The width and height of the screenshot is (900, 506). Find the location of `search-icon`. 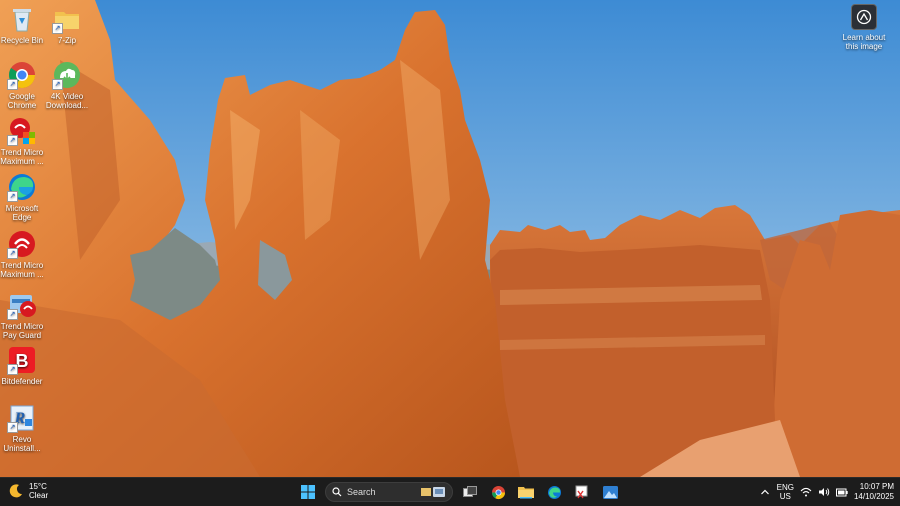

search-icon is located at coordinates (337, 492).